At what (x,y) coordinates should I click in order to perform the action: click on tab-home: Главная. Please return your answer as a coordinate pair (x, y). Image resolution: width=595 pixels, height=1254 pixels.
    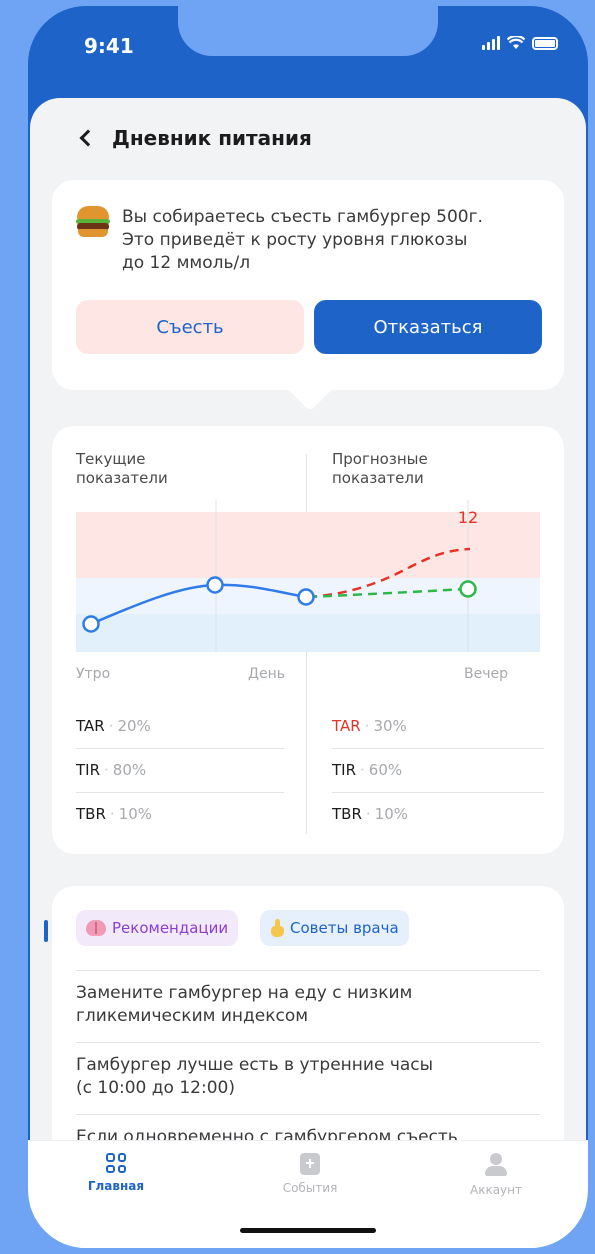
    Looking at the image, I should click on (116, 1173).